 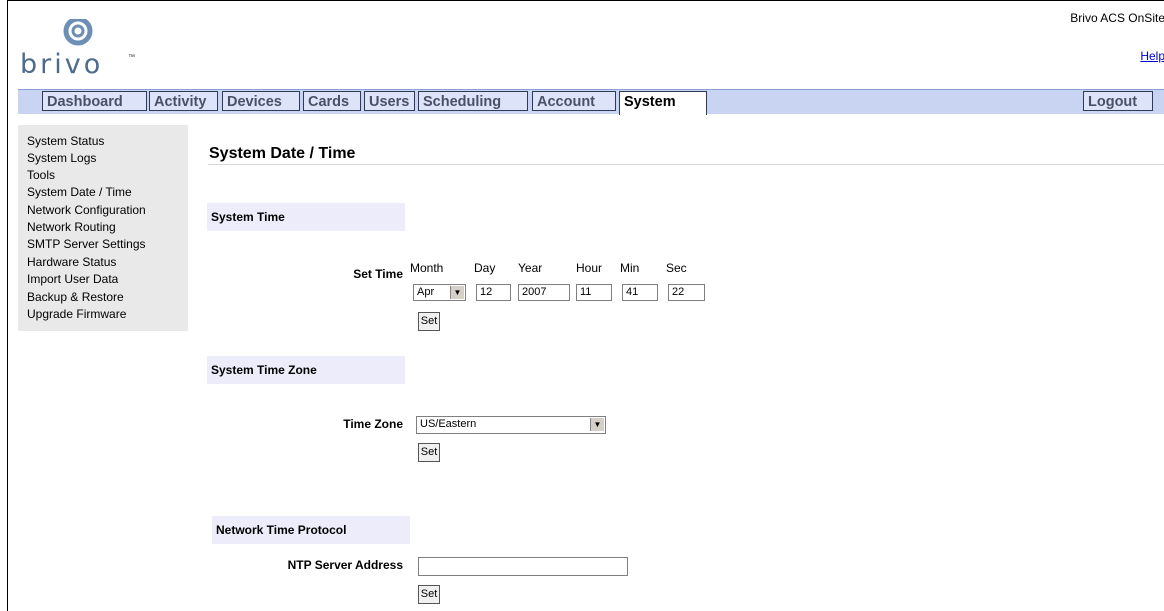 What do you see at coordinates (62, 64) in the screenshot?
I see `logo-wordmark: brivo` at bounding box center [62, 64].